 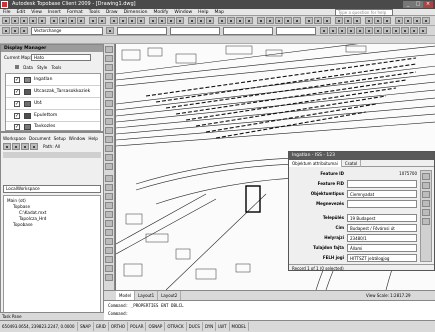 I want to click on lineweight-dropdown, so click(x=248, y=31).